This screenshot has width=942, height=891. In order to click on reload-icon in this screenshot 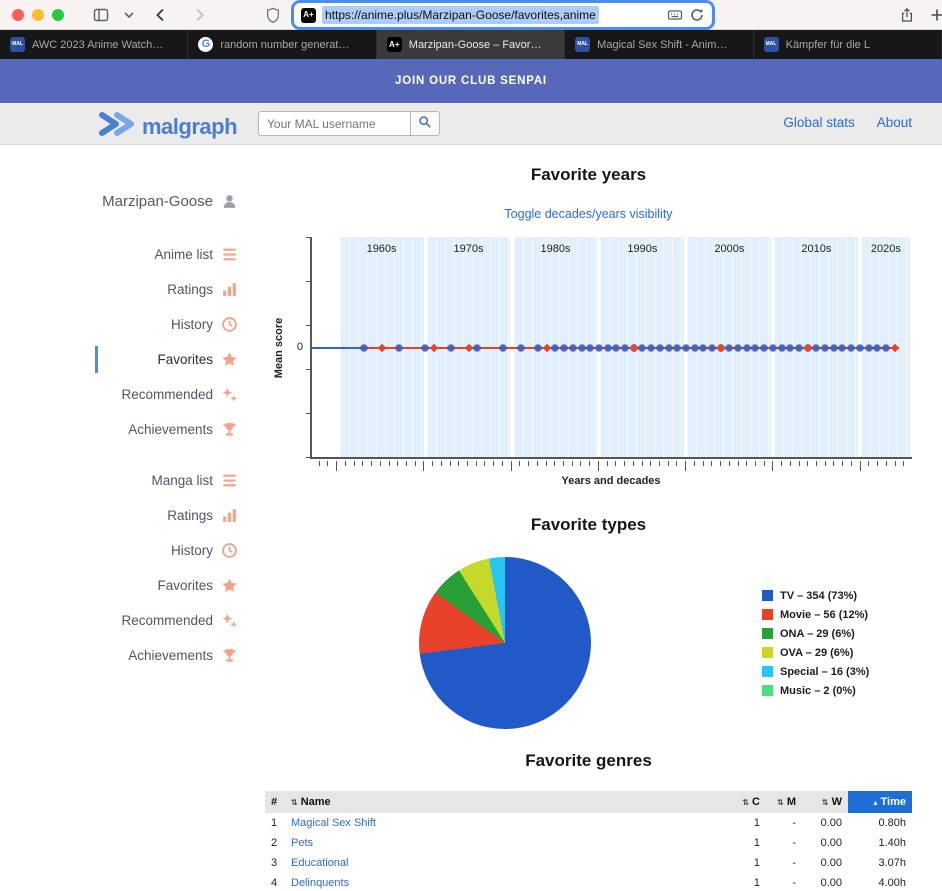, I will do `click(697, 15)`.